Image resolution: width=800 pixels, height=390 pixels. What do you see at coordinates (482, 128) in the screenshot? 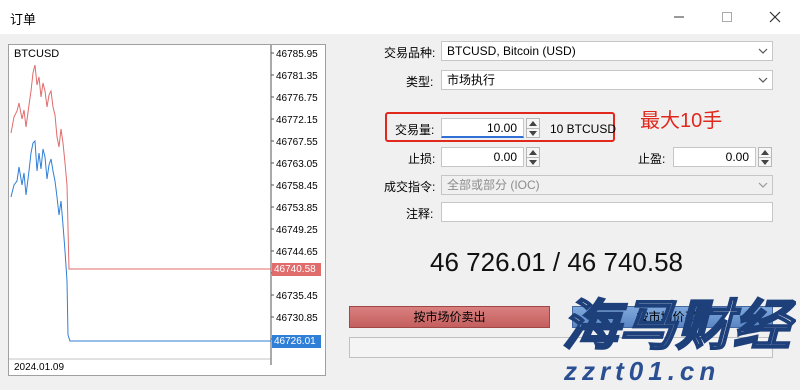
I see `volume-input: 10.00` at bounding box center [482, 128].